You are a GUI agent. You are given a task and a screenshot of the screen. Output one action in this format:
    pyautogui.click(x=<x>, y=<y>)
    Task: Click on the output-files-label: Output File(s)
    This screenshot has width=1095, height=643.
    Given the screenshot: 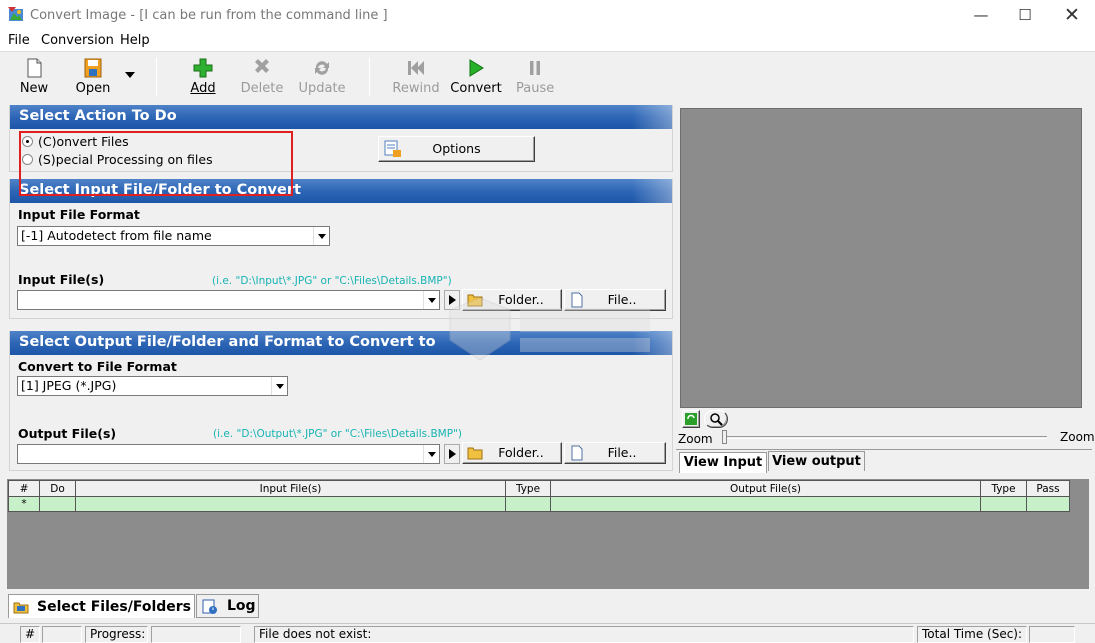 What is the action you would take?
    pyautogui.click(x=67, y=433)
    